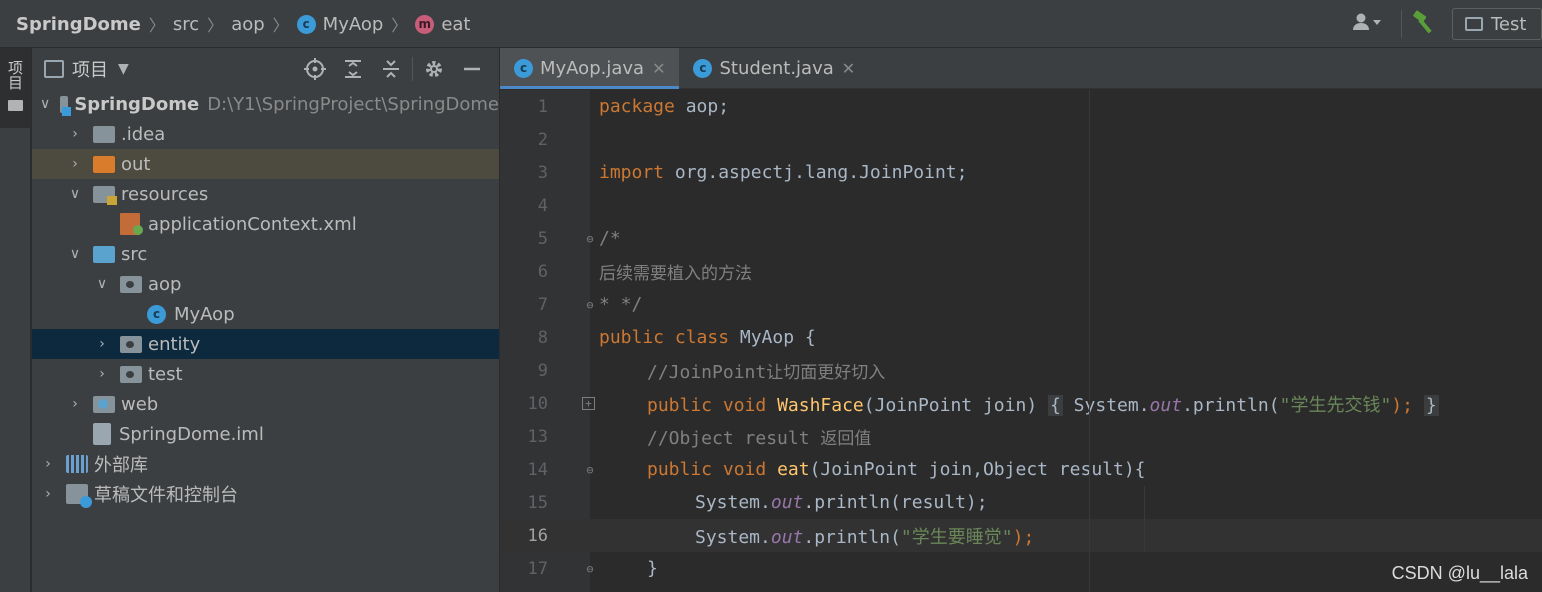  I want to click on hammer-icon, so click(1425, 24).